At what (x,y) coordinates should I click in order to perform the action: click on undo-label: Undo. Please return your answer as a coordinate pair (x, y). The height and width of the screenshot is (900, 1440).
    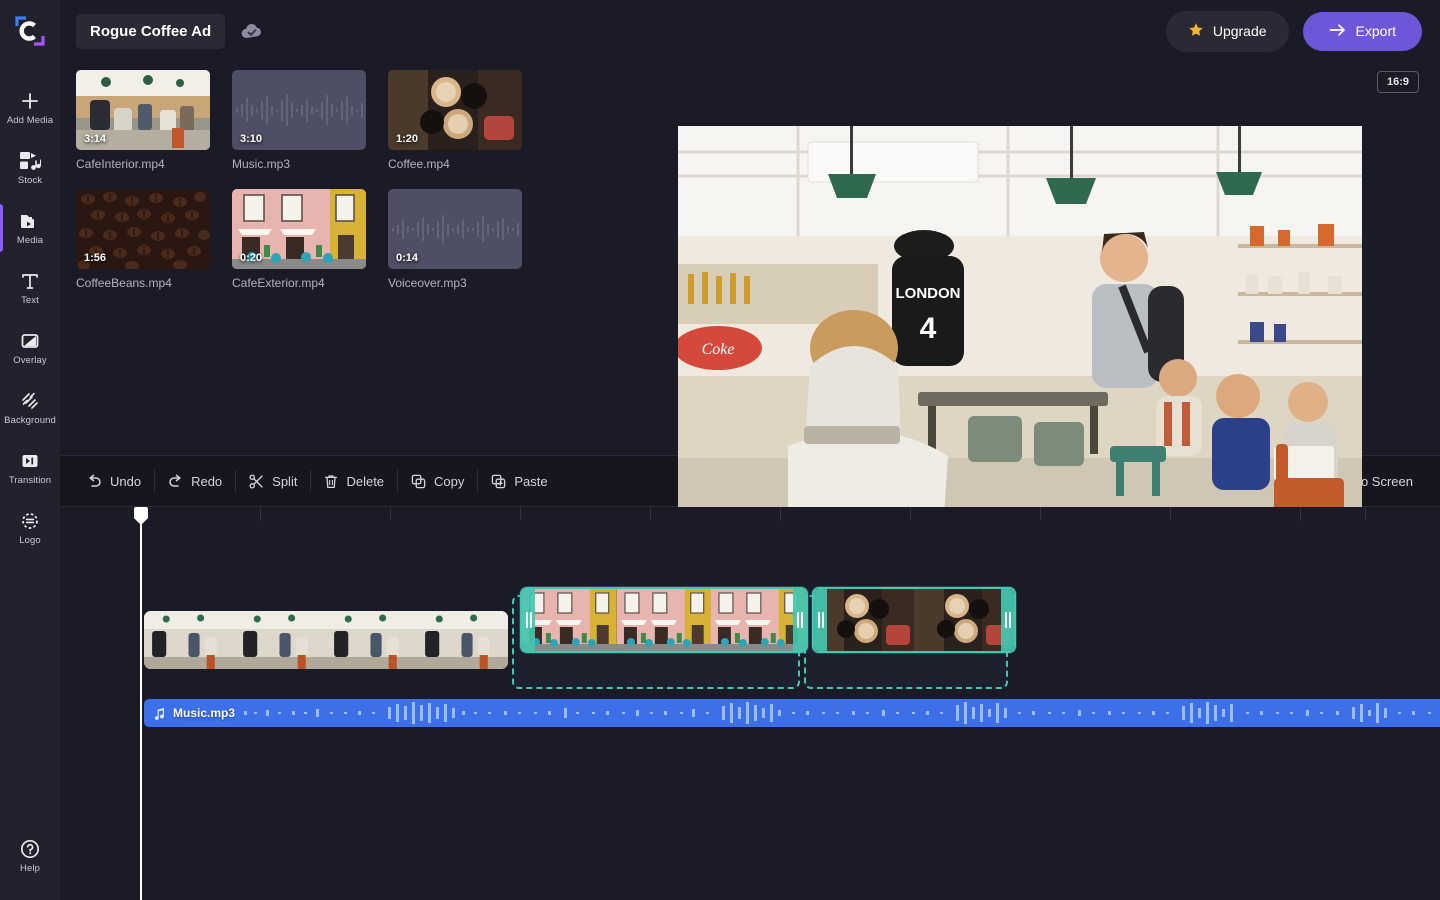
    Looking at the image, I should click on (126, 481).